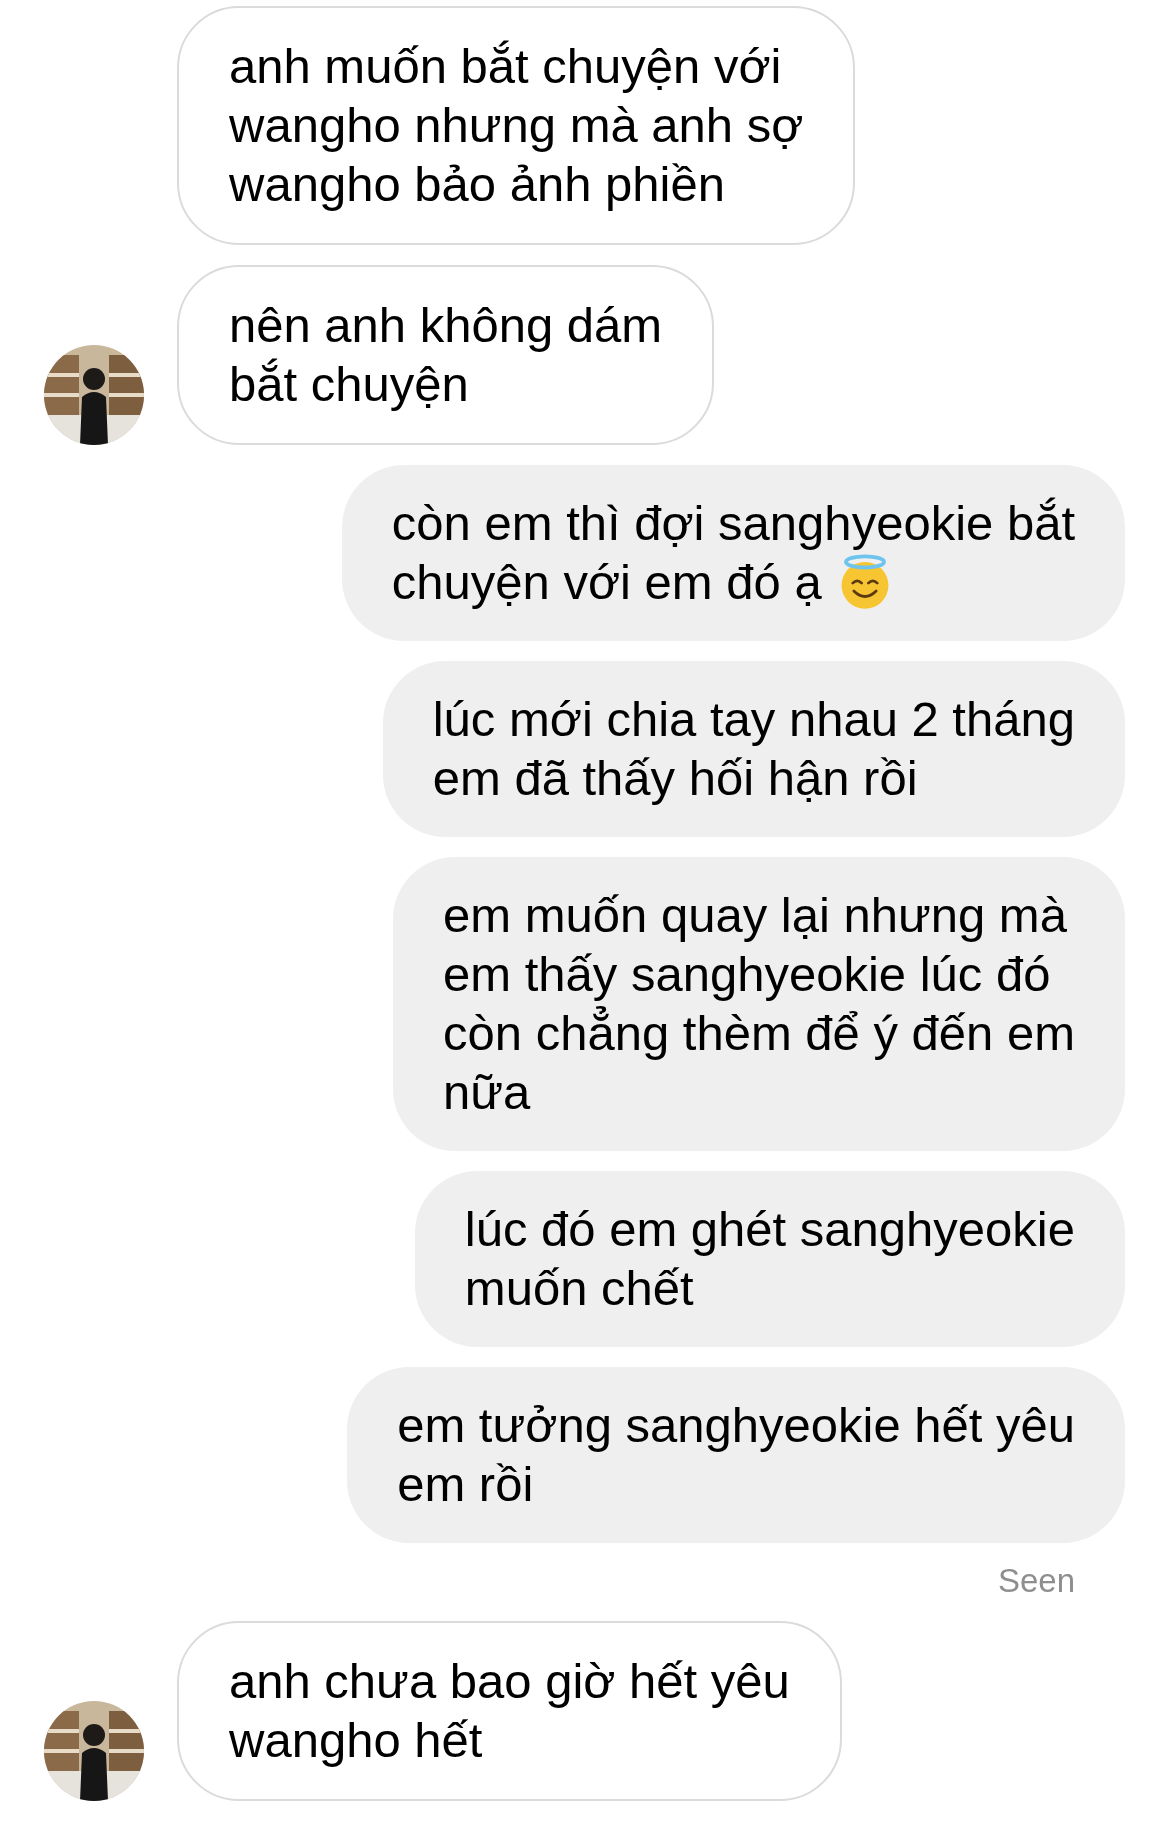 This screenshot has height=1847, width=1170. Describe the element at coordinates (516, 125) in the screenshot. I see `message-bubble: anh muốn bắt chuyện với wangho nhưng mà anh sợ wangho bảo ảnh phiền` at that location.